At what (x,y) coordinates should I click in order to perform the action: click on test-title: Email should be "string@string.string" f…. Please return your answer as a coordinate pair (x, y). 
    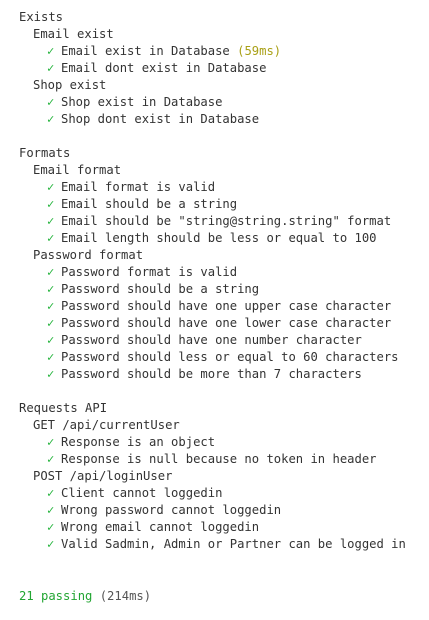
    Looking at the image, I should click on (226, 221).